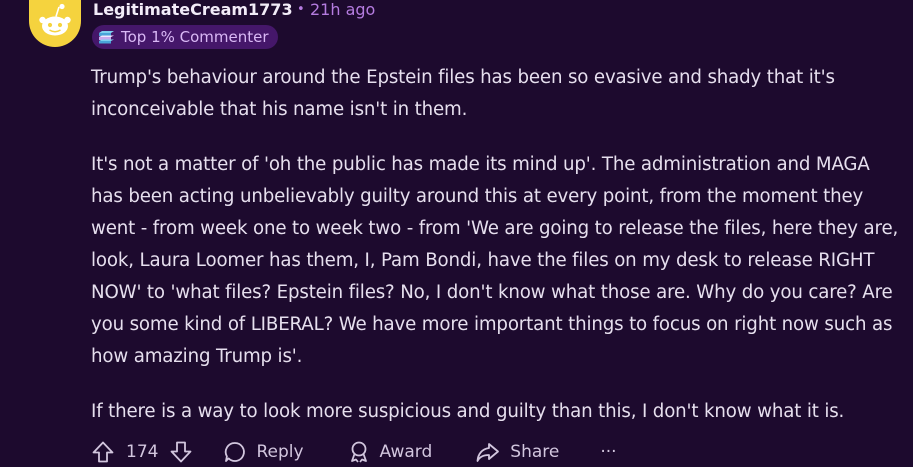 The image size is (913, 467). I want to click on share-button: Share, so click(517, 452).